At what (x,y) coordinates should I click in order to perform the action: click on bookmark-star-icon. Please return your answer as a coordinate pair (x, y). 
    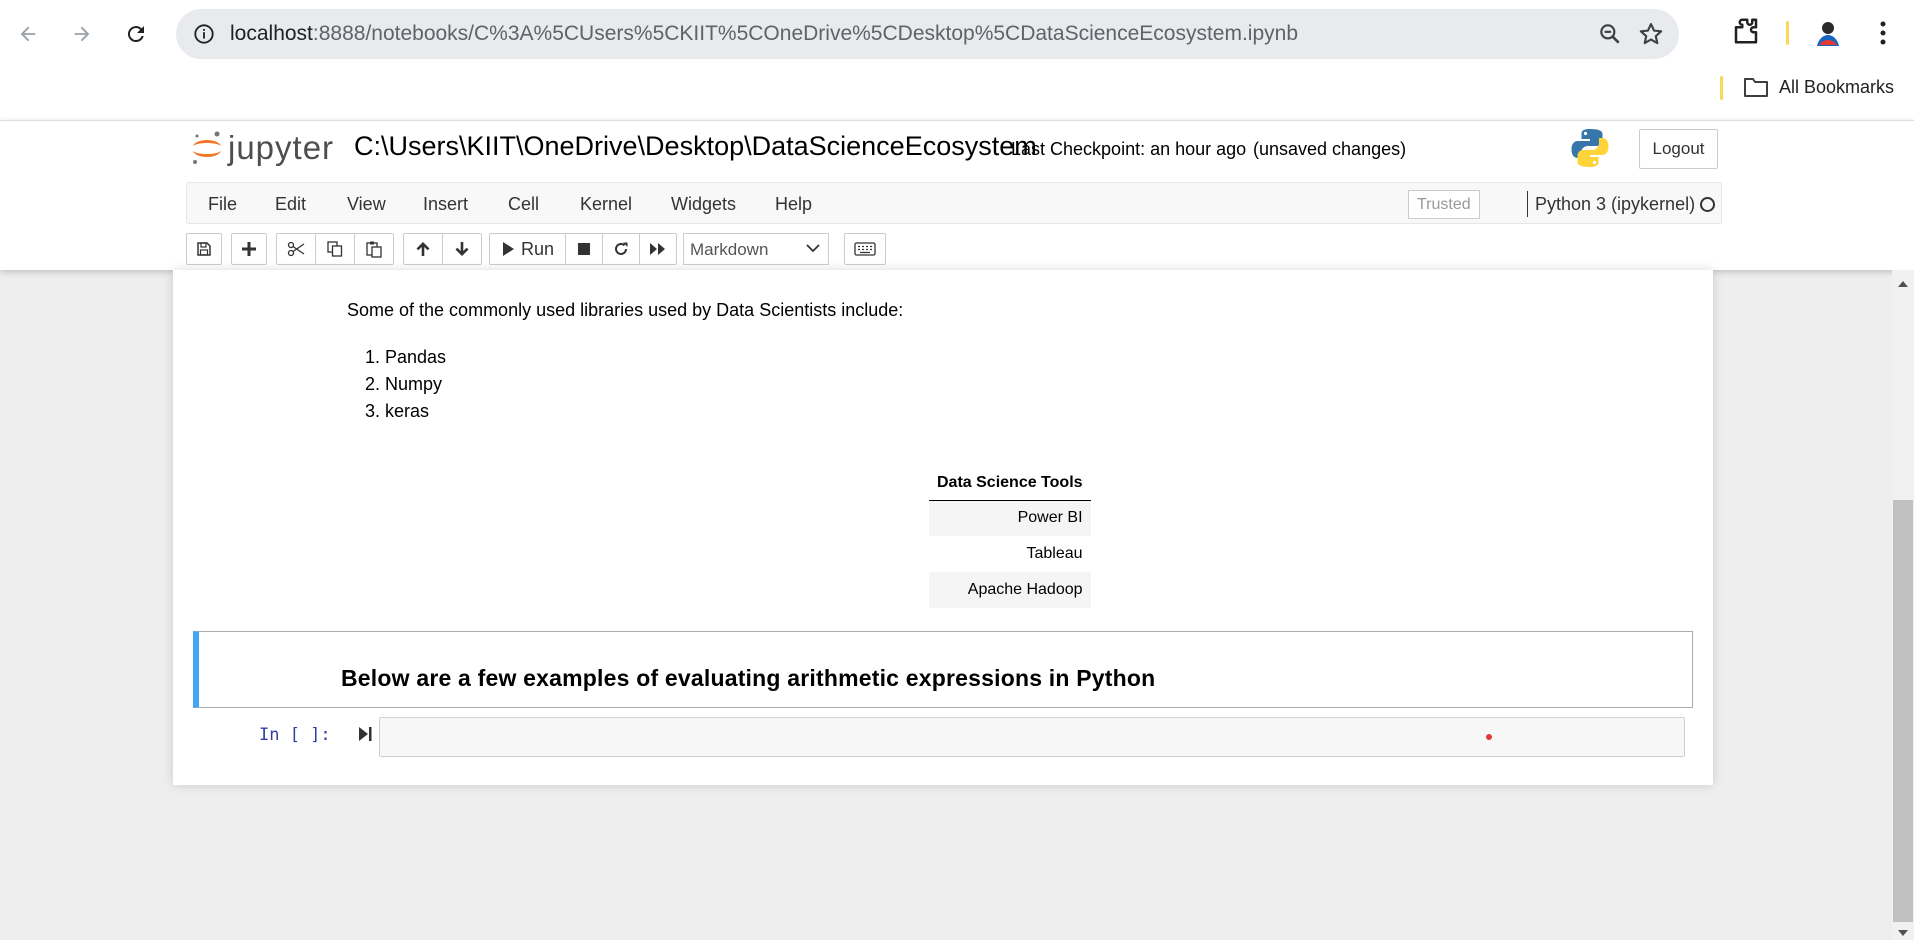
    Looking at the image, I should click on (1651, 34).